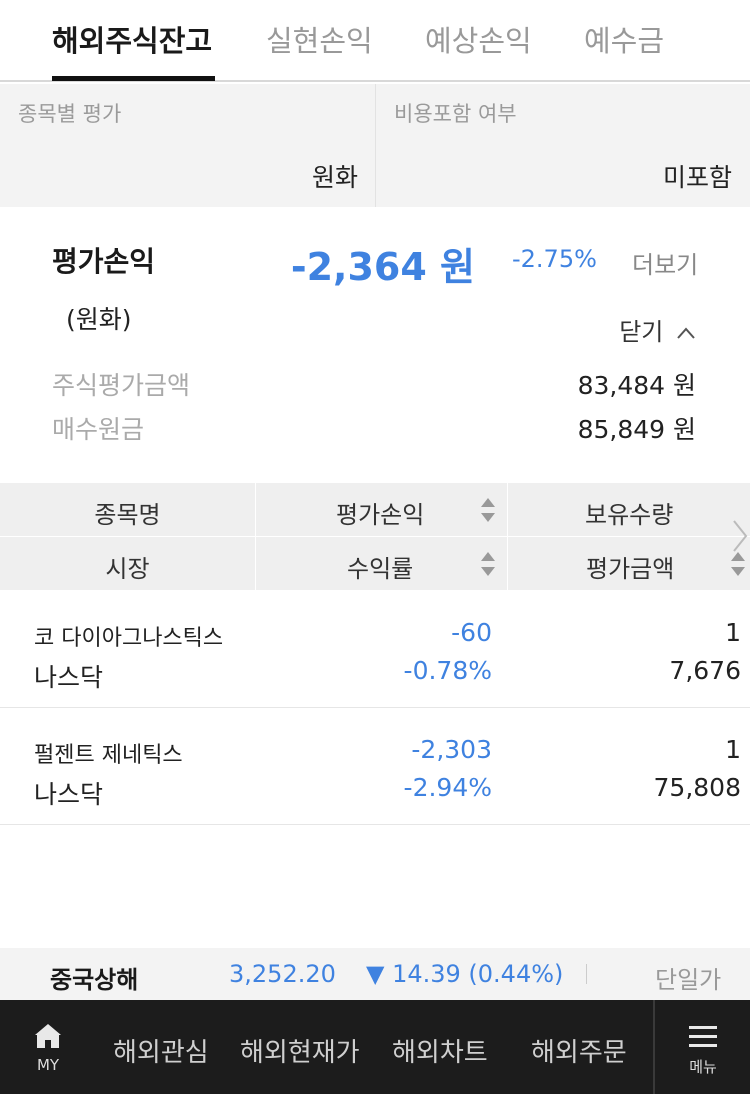 This screenshot has height=1094, width=750. What do you see at coordinates (697, 787) in the screenshot?
I see `stock-eval-amount: 75,808` at bounding box center [697, 787].